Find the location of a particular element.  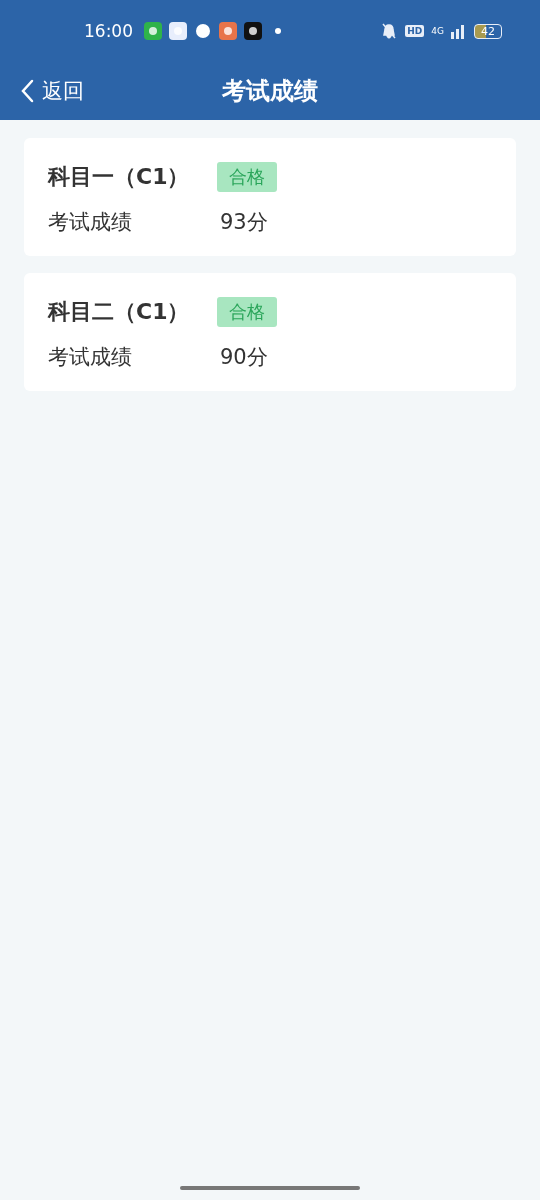

back-button: 返回 is located at coordinates (52, 91).